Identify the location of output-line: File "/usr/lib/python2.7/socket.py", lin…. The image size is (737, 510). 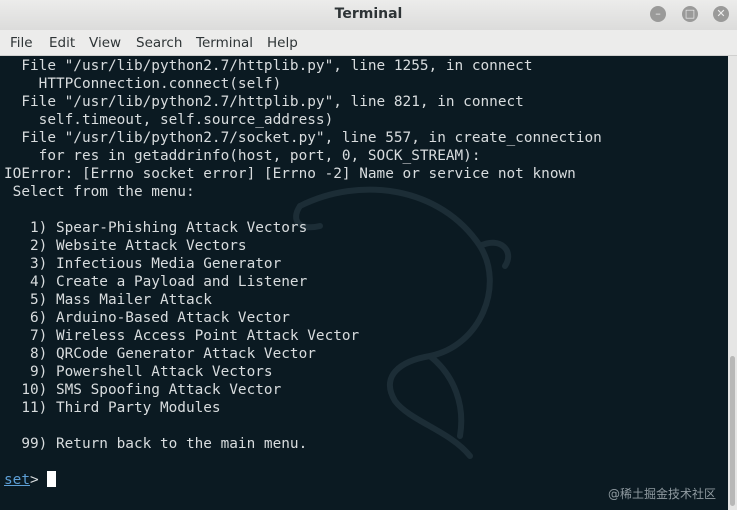
(303, 138).